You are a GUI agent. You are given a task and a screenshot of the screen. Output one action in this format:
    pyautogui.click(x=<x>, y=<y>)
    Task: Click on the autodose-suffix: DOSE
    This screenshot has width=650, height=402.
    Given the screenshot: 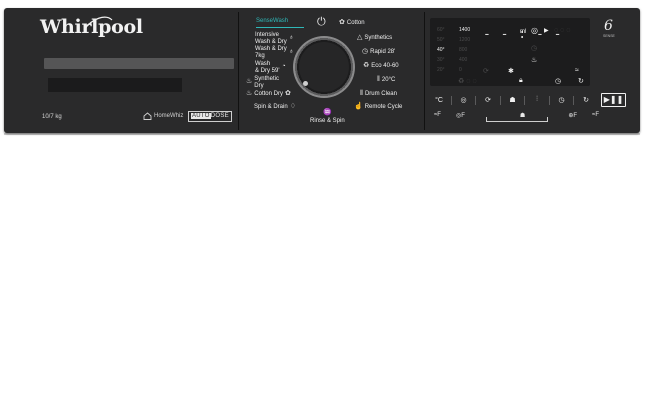 What is the action you would take?
    pyautogui.click(x=219, y=116)
    